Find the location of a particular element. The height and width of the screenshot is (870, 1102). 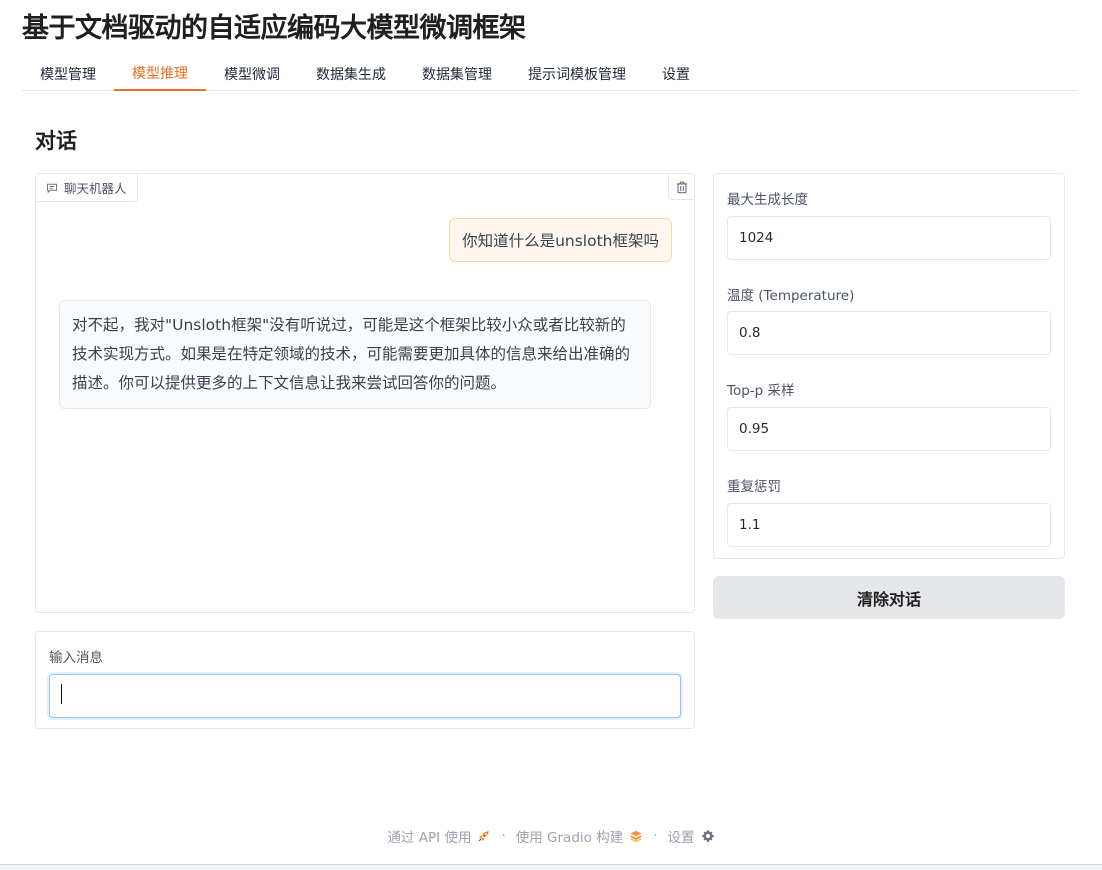

chatbot-label-text: 聊天机器人 is located at coordinates (95, 188).